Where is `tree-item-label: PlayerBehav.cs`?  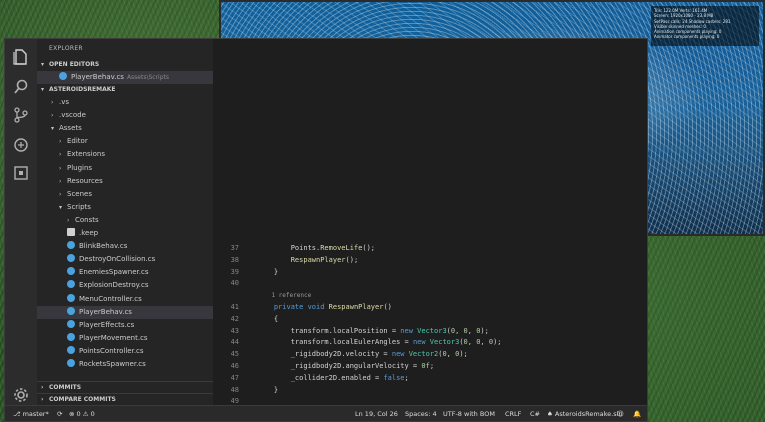
tree-item-label: PlayerBehav.cs is located at coordinates (105, 311).